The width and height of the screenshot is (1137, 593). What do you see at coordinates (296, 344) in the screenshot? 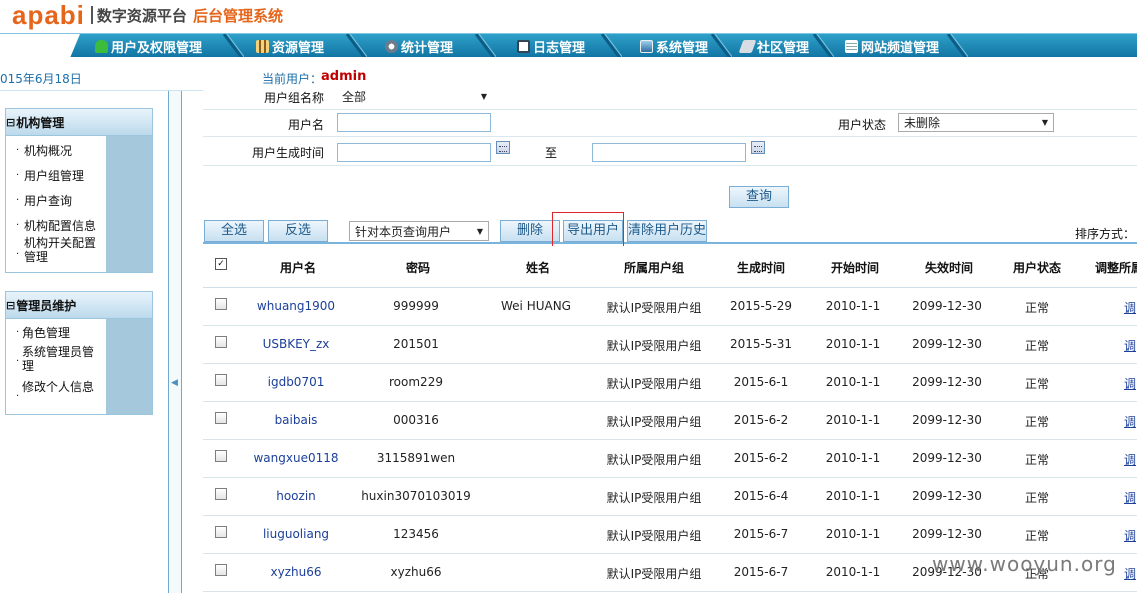
I see `cell-username: USBKEY_zx` at bounding box center [296, 344].